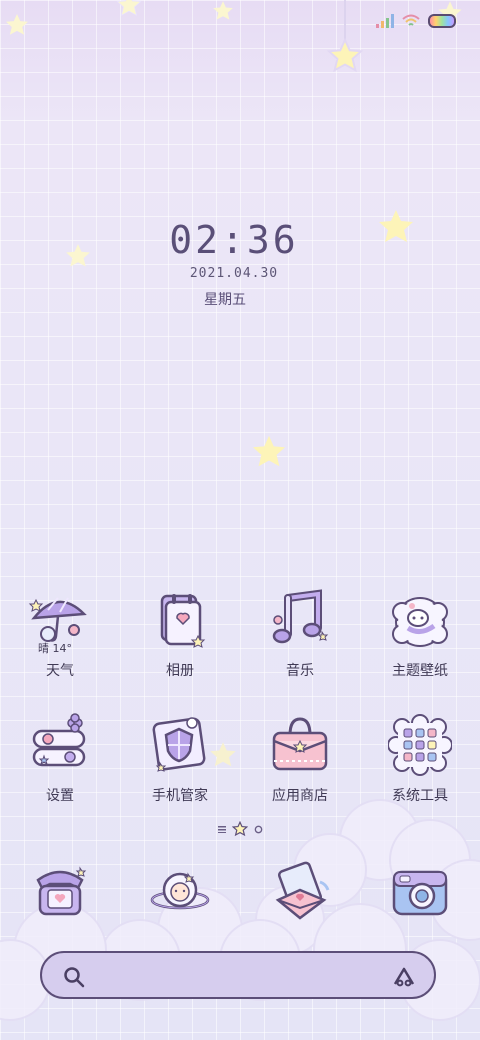 This screenshot has height=1040, width=480. I want to click on current-page-star-icon, so click(239, 829).